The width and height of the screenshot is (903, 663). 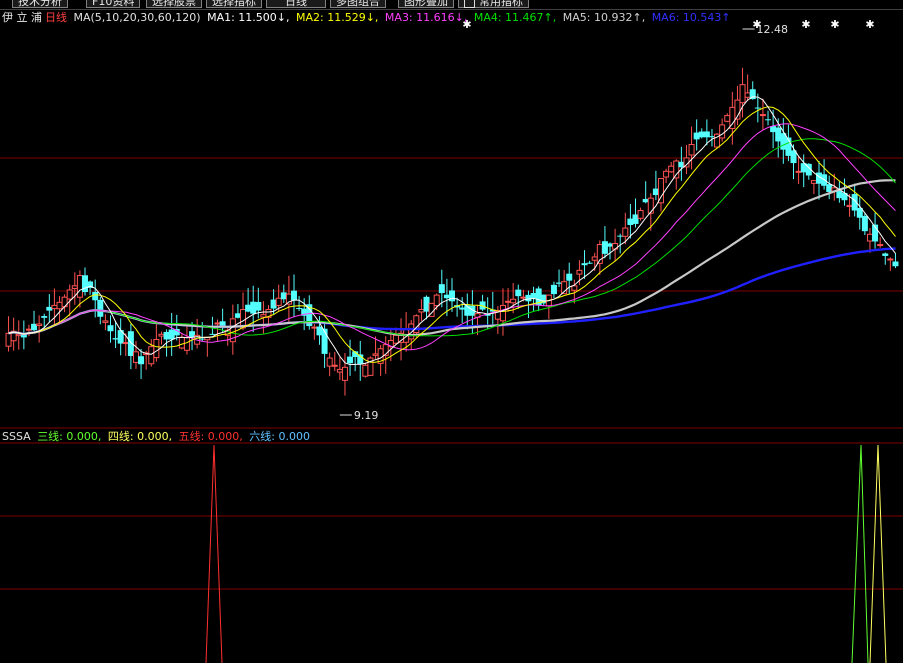 What do you see at coordinates (214, 553) in the screenshot?
I see `sub-spike-red` at bounding box center [214, 553].